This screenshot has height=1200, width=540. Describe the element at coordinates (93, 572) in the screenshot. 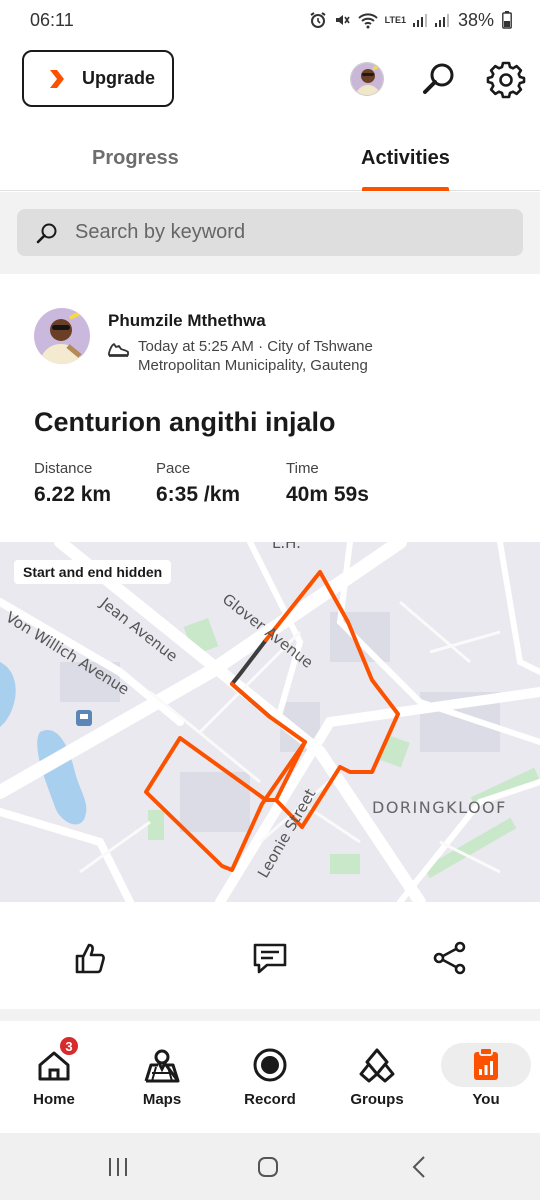

I see `start-end-hidden-badge: Start and end hidden` at that location.